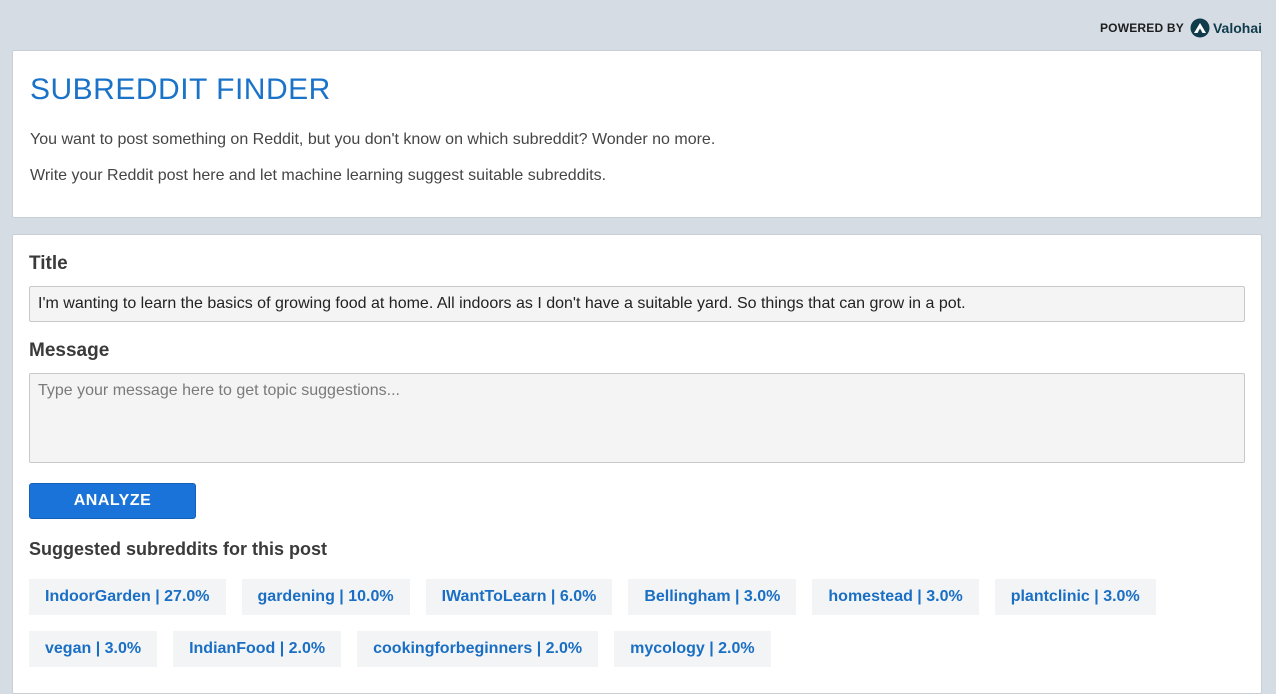 Image resolution: width=1276 pixels, height=694 pixels. What do you see at coordinates (478, 649) in the screenshot?
I see `suggestion-chip: cookingforbeginners | 2.0%` at bounding box center [478, 649].